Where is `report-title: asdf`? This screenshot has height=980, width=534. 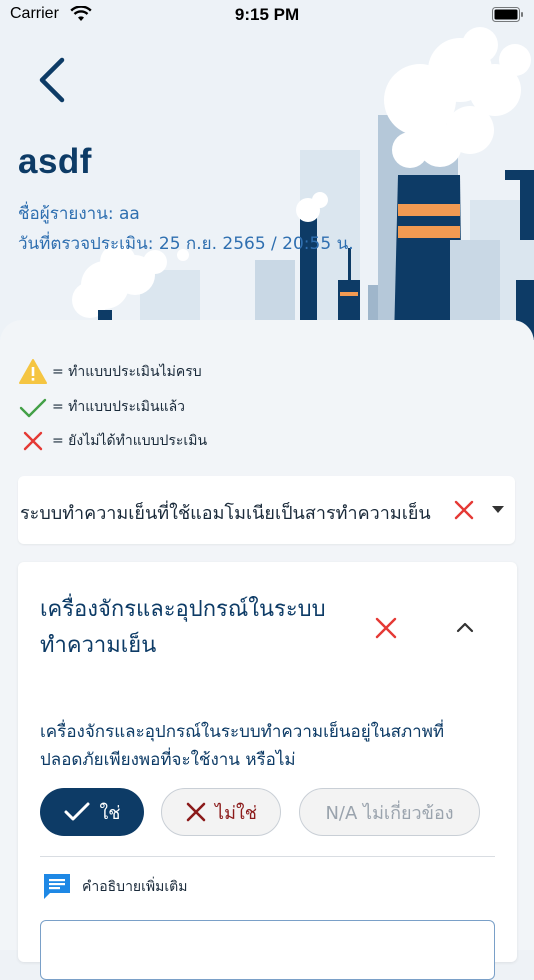 report-title: asdf is located at coordinates (55, 161).